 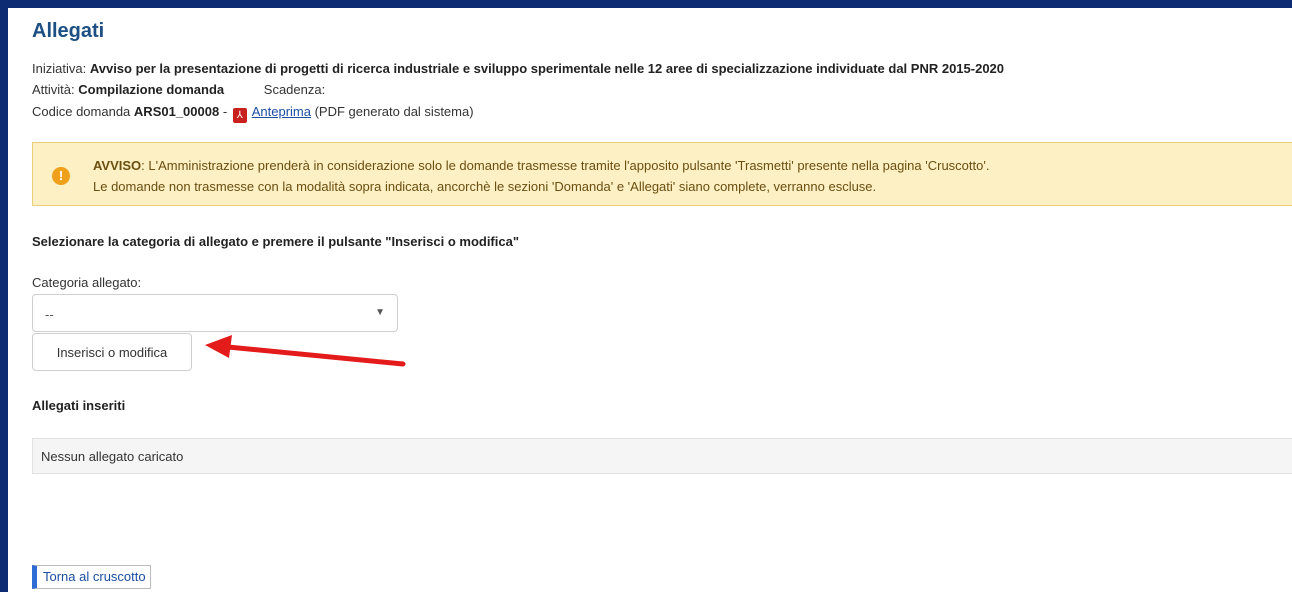 I want to click on attachments-empty-text: Nessun allegato caricato, so click(x=112, y=456).